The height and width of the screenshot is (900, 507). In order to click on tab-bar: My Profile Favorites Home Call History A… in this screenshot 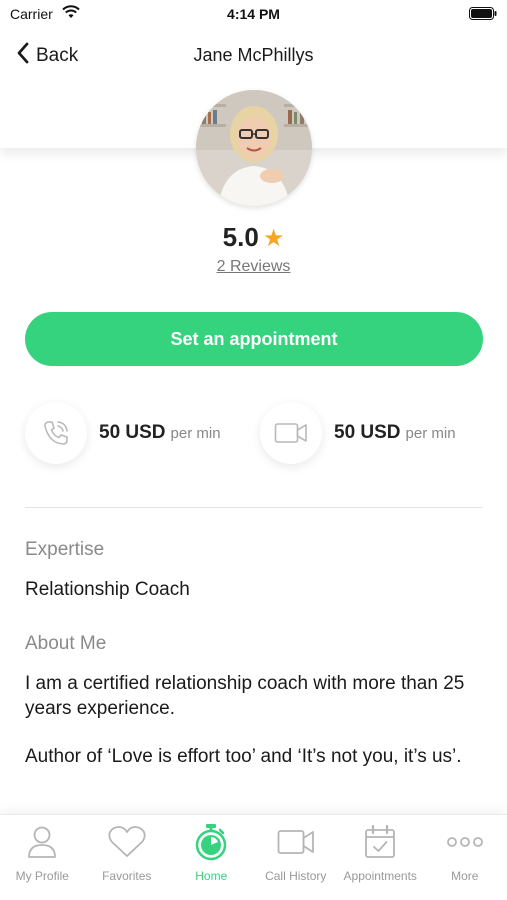, I will do `click(253, 857)`.